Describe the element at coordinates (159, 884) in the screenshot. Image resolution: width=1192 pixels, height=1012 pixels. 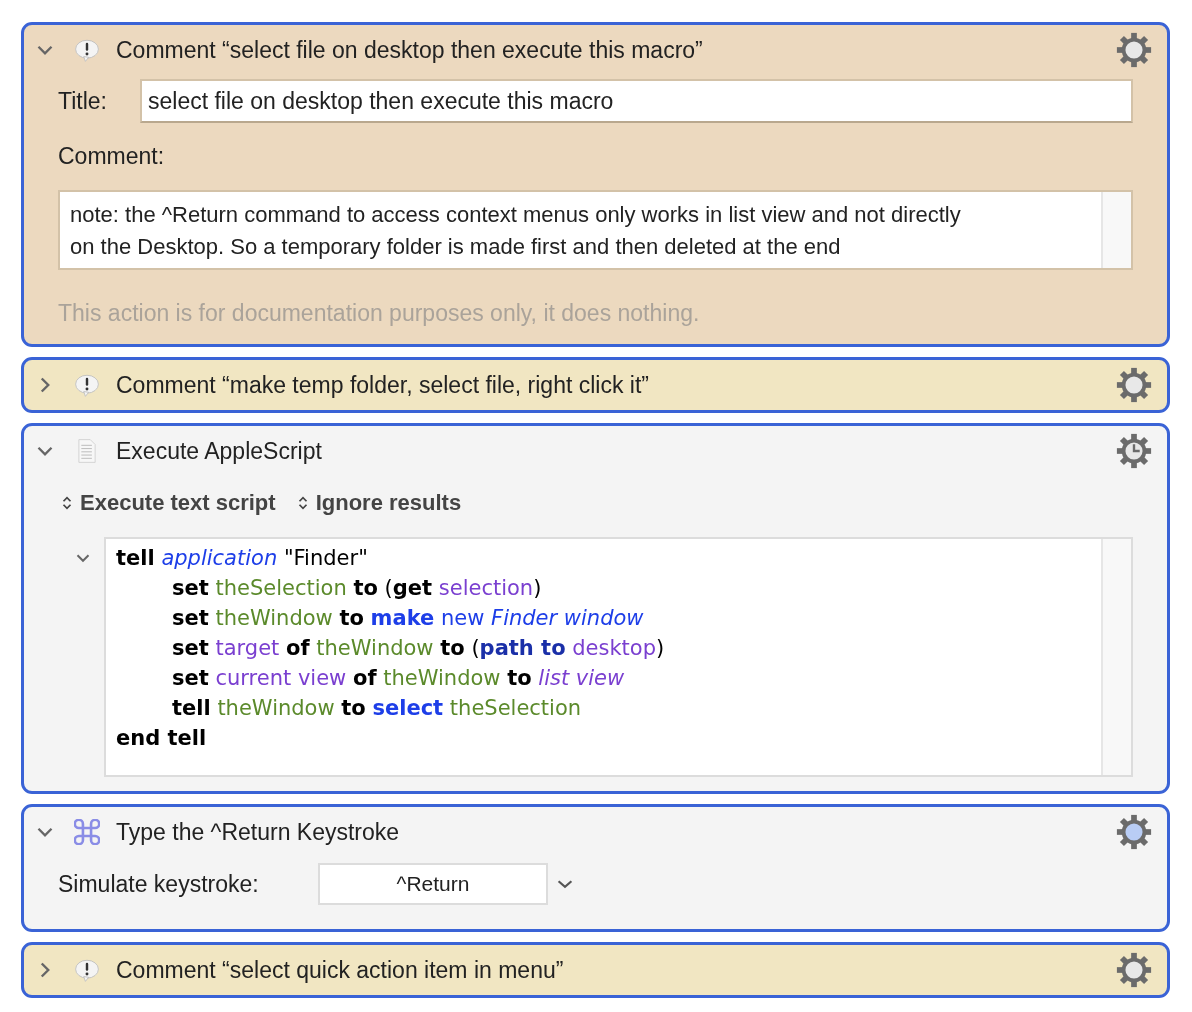
I see `field-label: Simulate keystroke:` at that location.